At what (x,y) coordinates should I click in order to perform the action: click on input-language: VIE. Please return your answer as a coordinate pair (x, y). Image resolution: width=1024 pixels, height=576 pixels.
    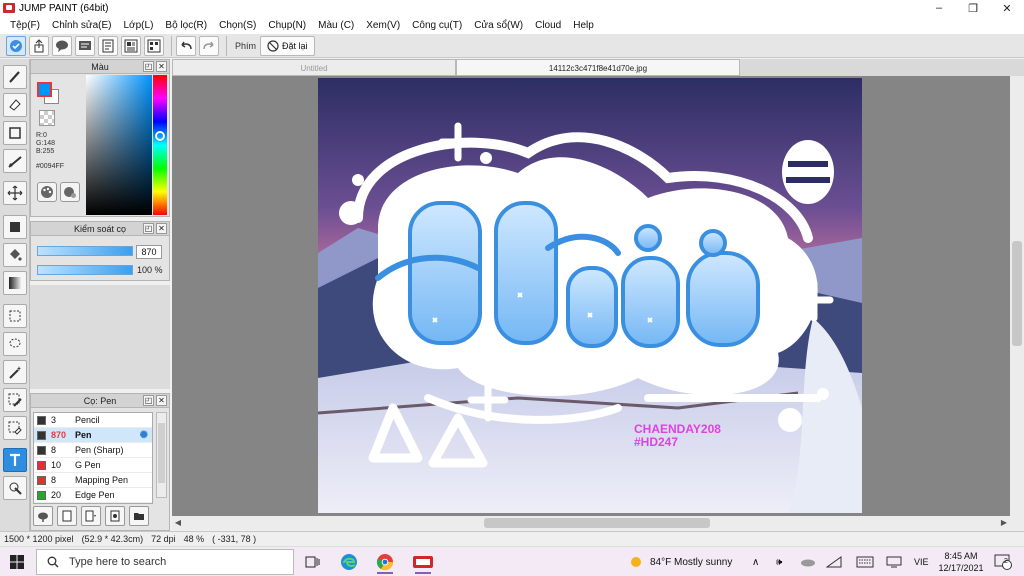
    Looking at the image, I should click on (921, 561).